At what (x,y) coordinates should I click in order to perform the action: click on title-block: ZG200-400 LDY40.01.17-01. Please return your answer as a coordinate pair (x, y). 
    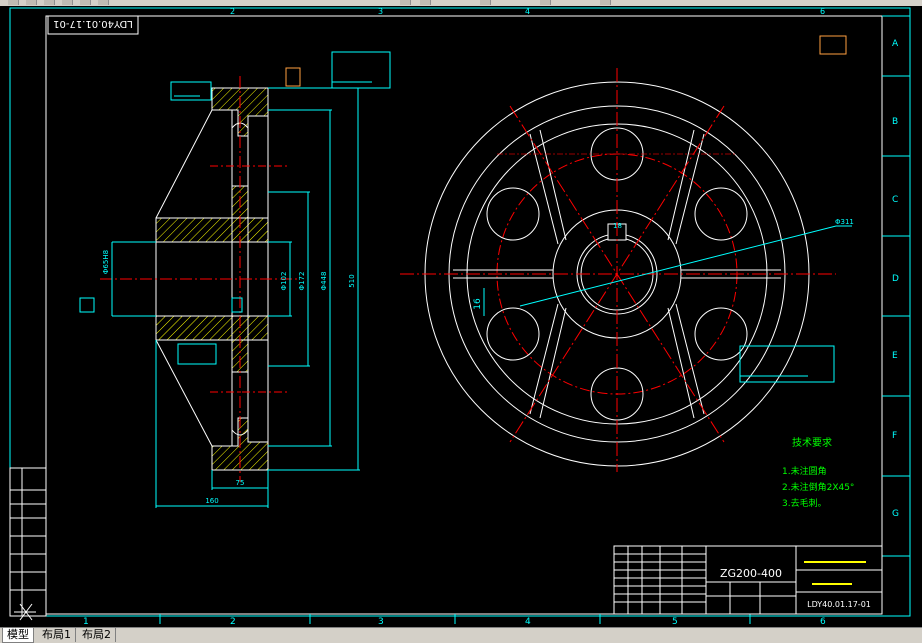
    Looking at the image, I should click on (748, 580).